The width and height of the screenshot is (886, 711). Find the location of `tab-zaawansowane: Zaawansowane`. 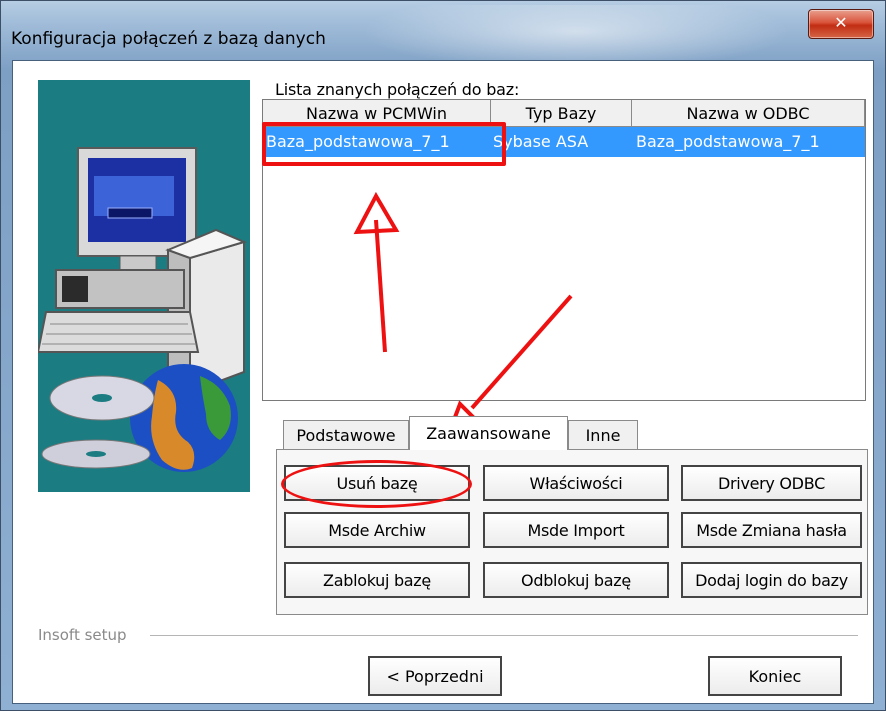

tab-zaawansowane: Zaawansowane is located at coordinates (488, 433).